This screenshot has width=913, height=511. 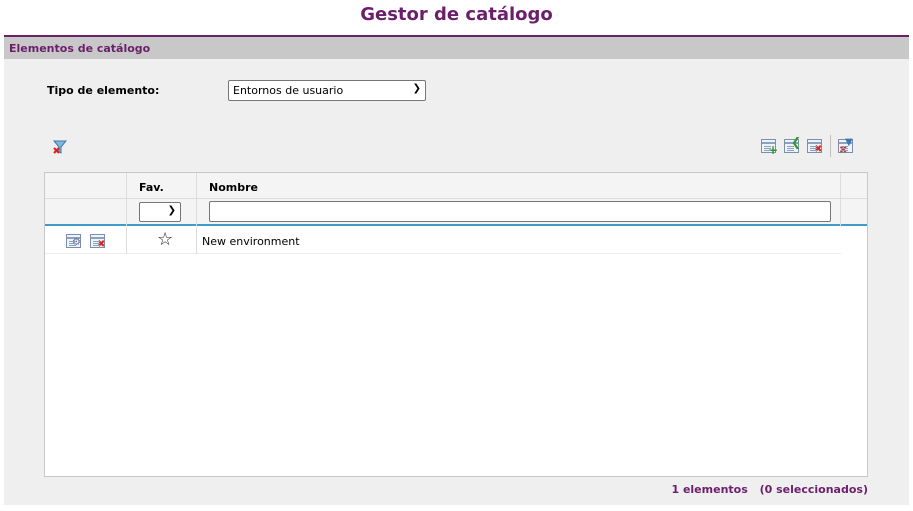 I want to click on table-row: ⚙ ✖ ☆ New environment, so click(x=443, y=241).